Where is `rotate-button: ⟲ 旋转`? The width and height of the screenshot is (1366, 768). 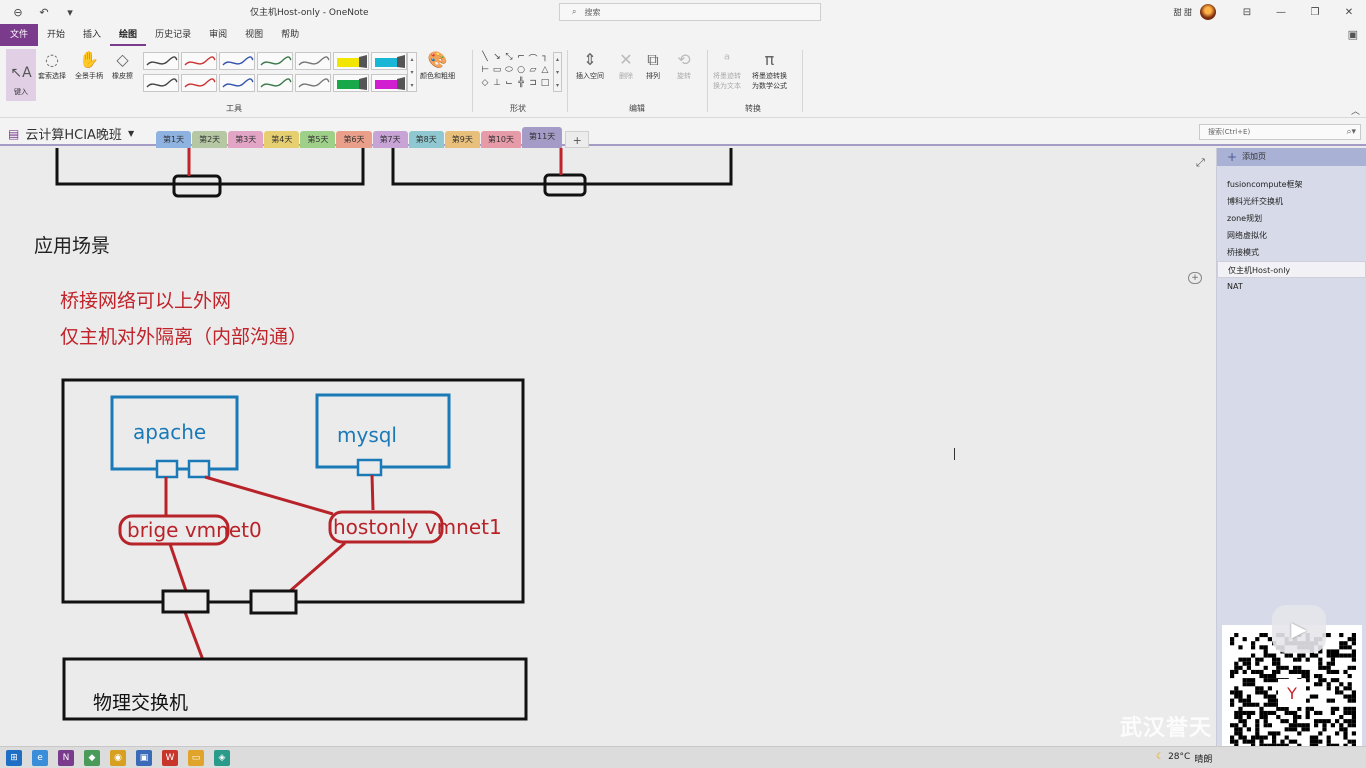 rotate-button: ⟲ 旋转 is located at coordinates (684, 69).